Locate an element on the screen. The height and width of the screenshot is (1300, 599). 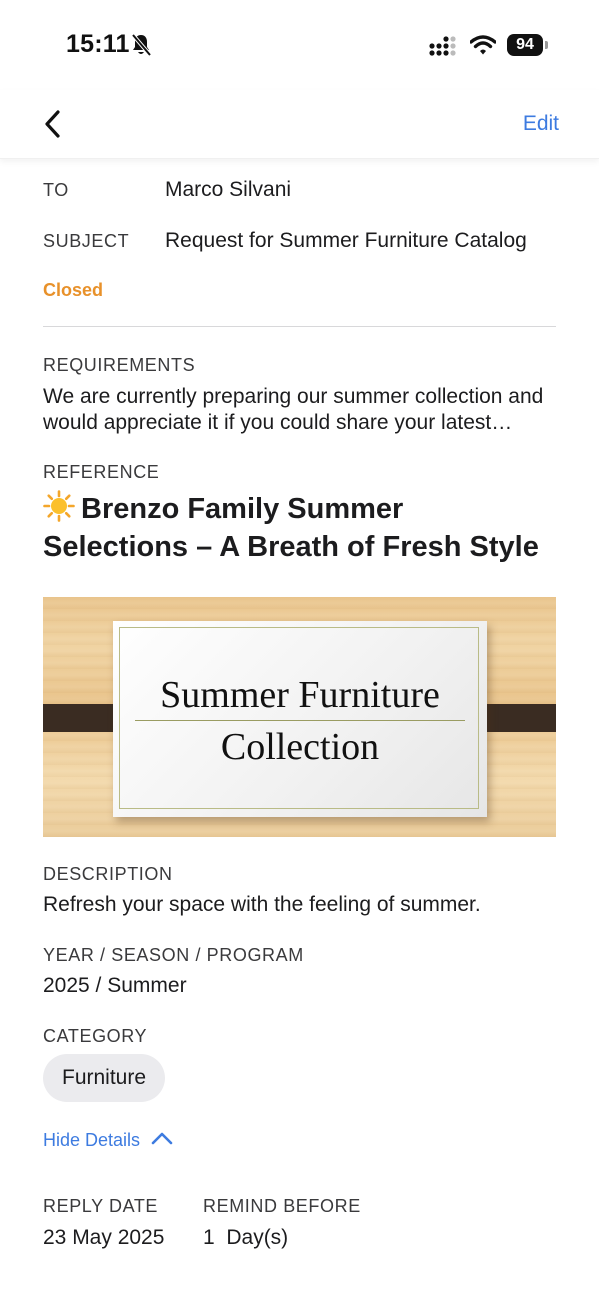
to-value: Marco Silvani is located at coordinates (228, 189).